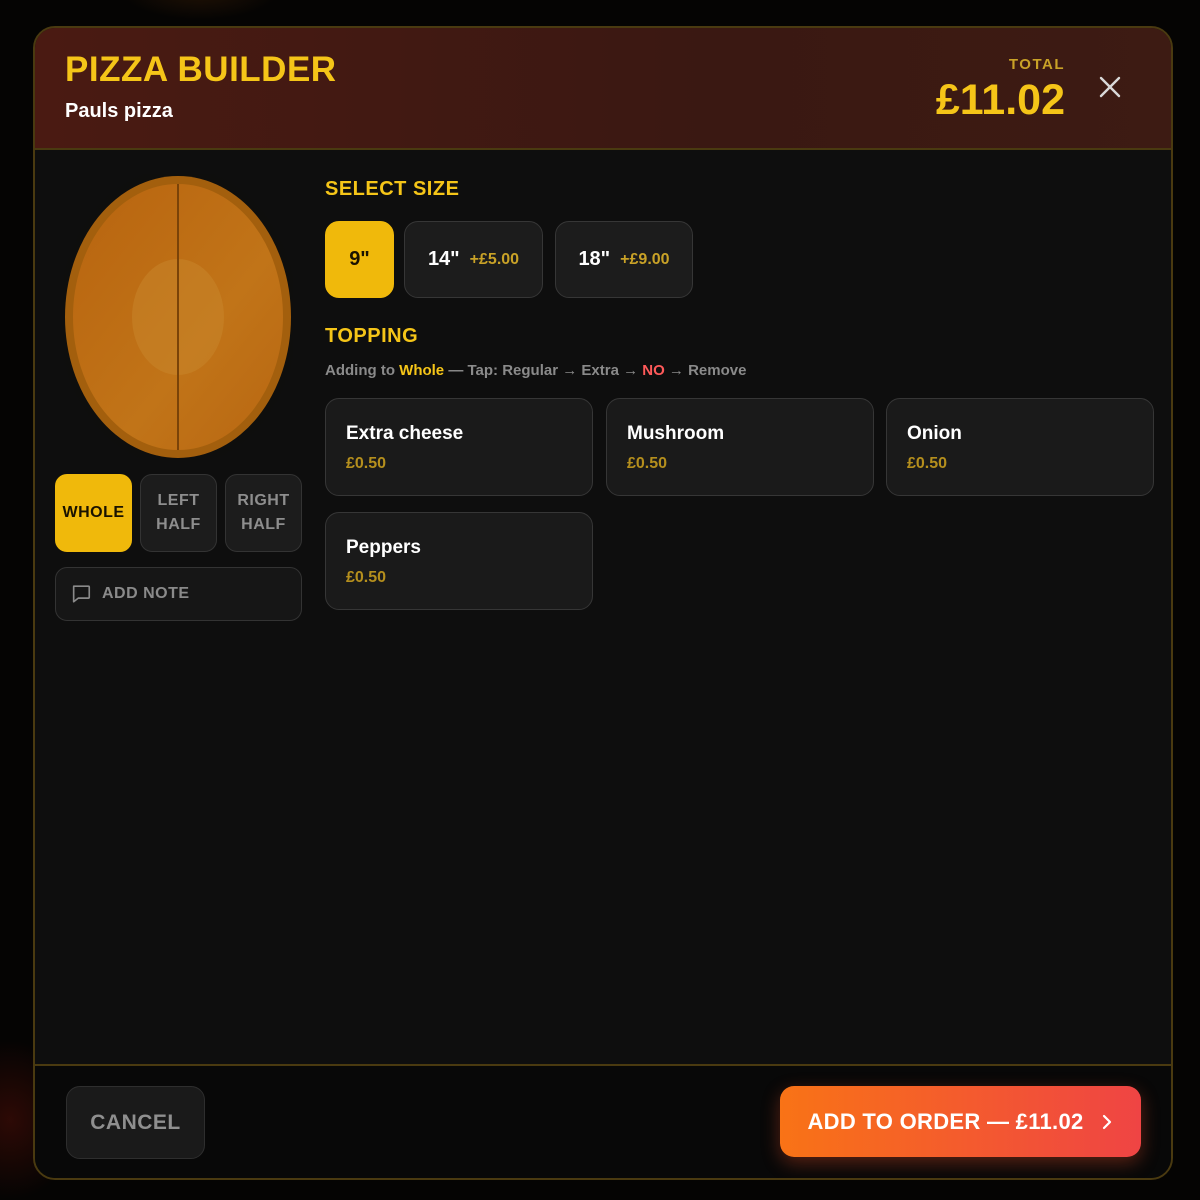 The image size is (1200, 1200). Describe the element at coordinates (740, 447) in the screenshot. I see `topping-card-mushroom: Mushroom £0.50` at that location.